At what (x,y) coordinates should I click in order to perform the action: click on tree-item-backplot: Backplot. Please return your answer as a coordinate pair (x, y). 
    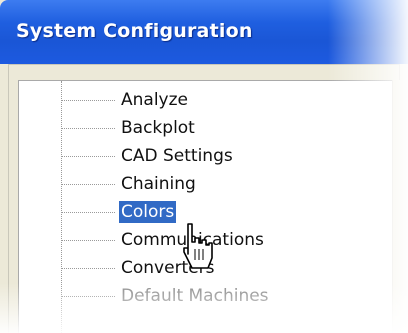
    Looking at the image, I should click on (221, 128).